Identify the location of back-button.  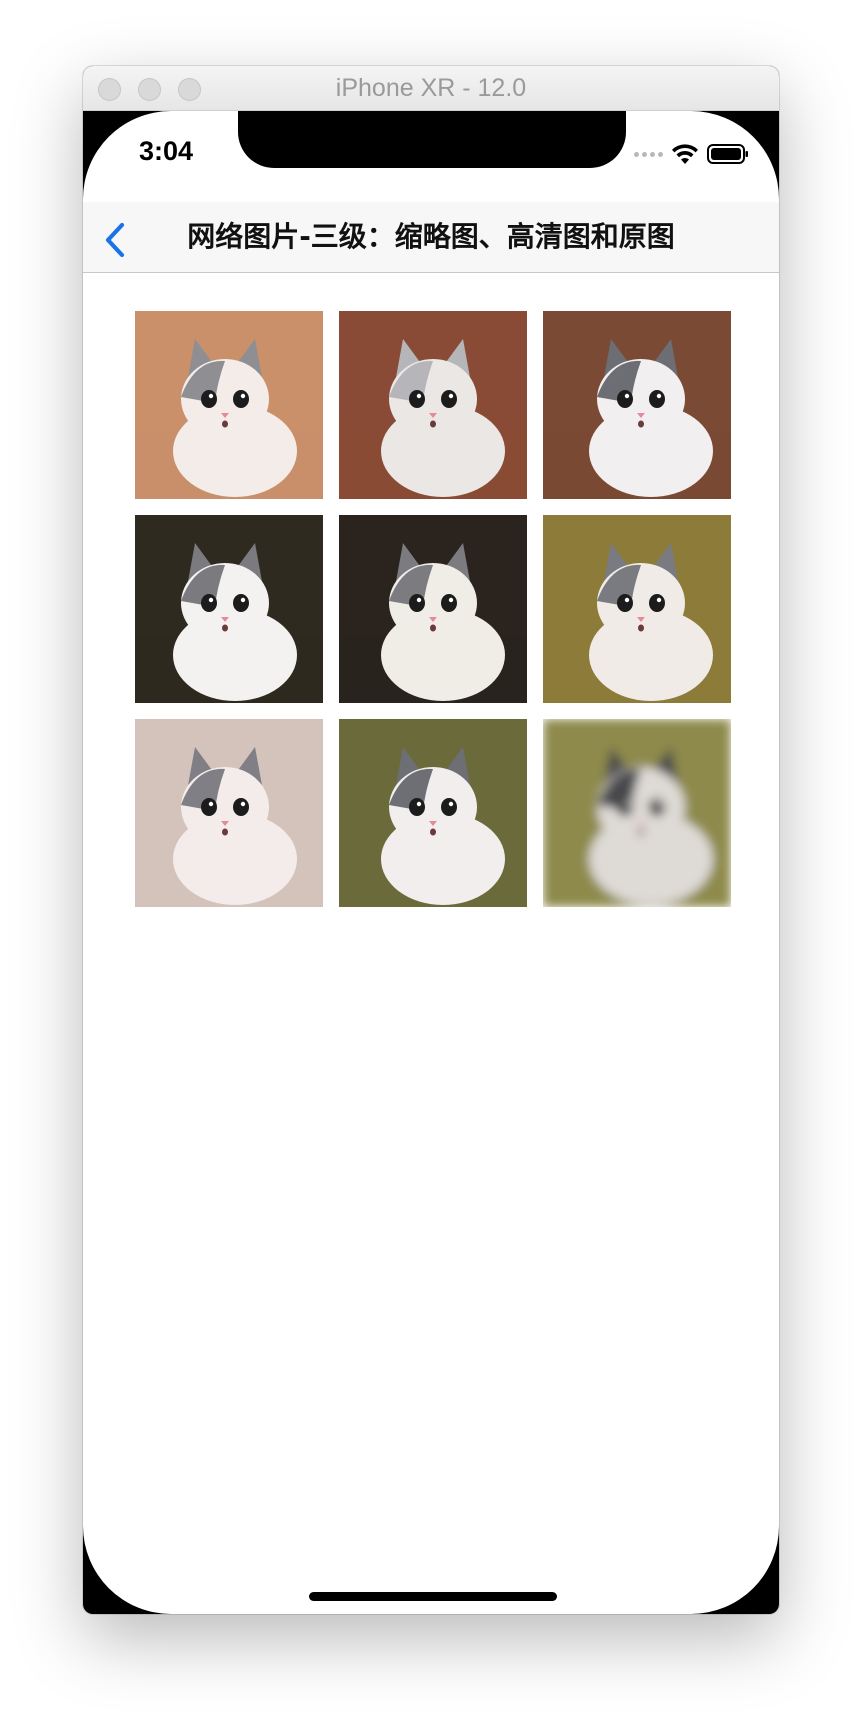
(116, 240).